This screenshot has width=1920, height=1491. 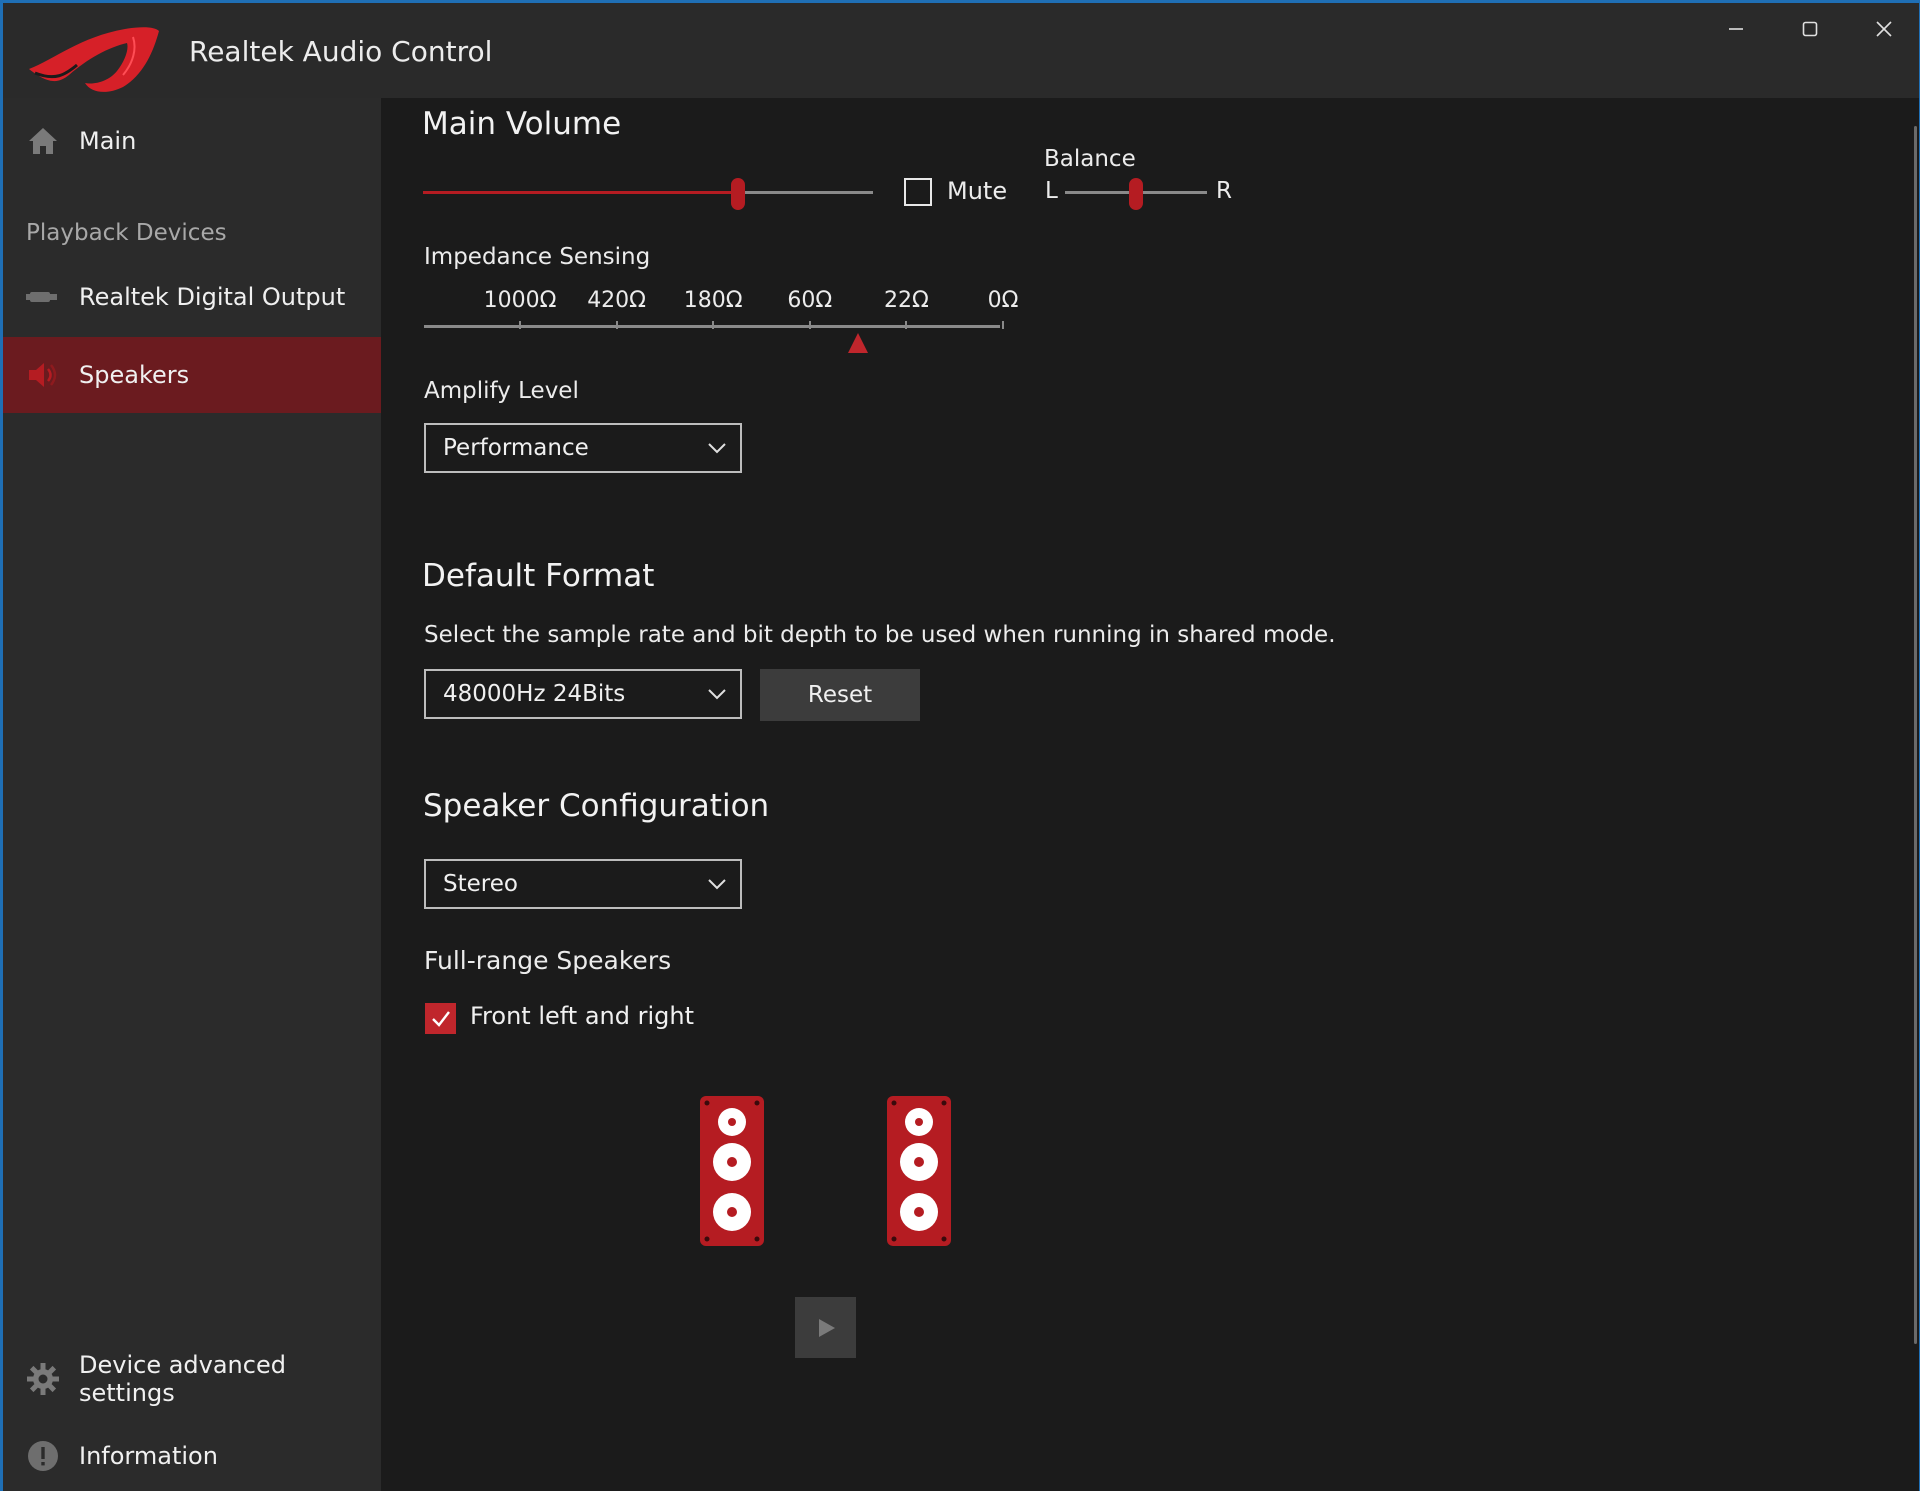 What do you see at coordinates (616, 300) in the screenshot?
I see `impedance-tick-label: 420Ω` at bounding box center [616, 300].